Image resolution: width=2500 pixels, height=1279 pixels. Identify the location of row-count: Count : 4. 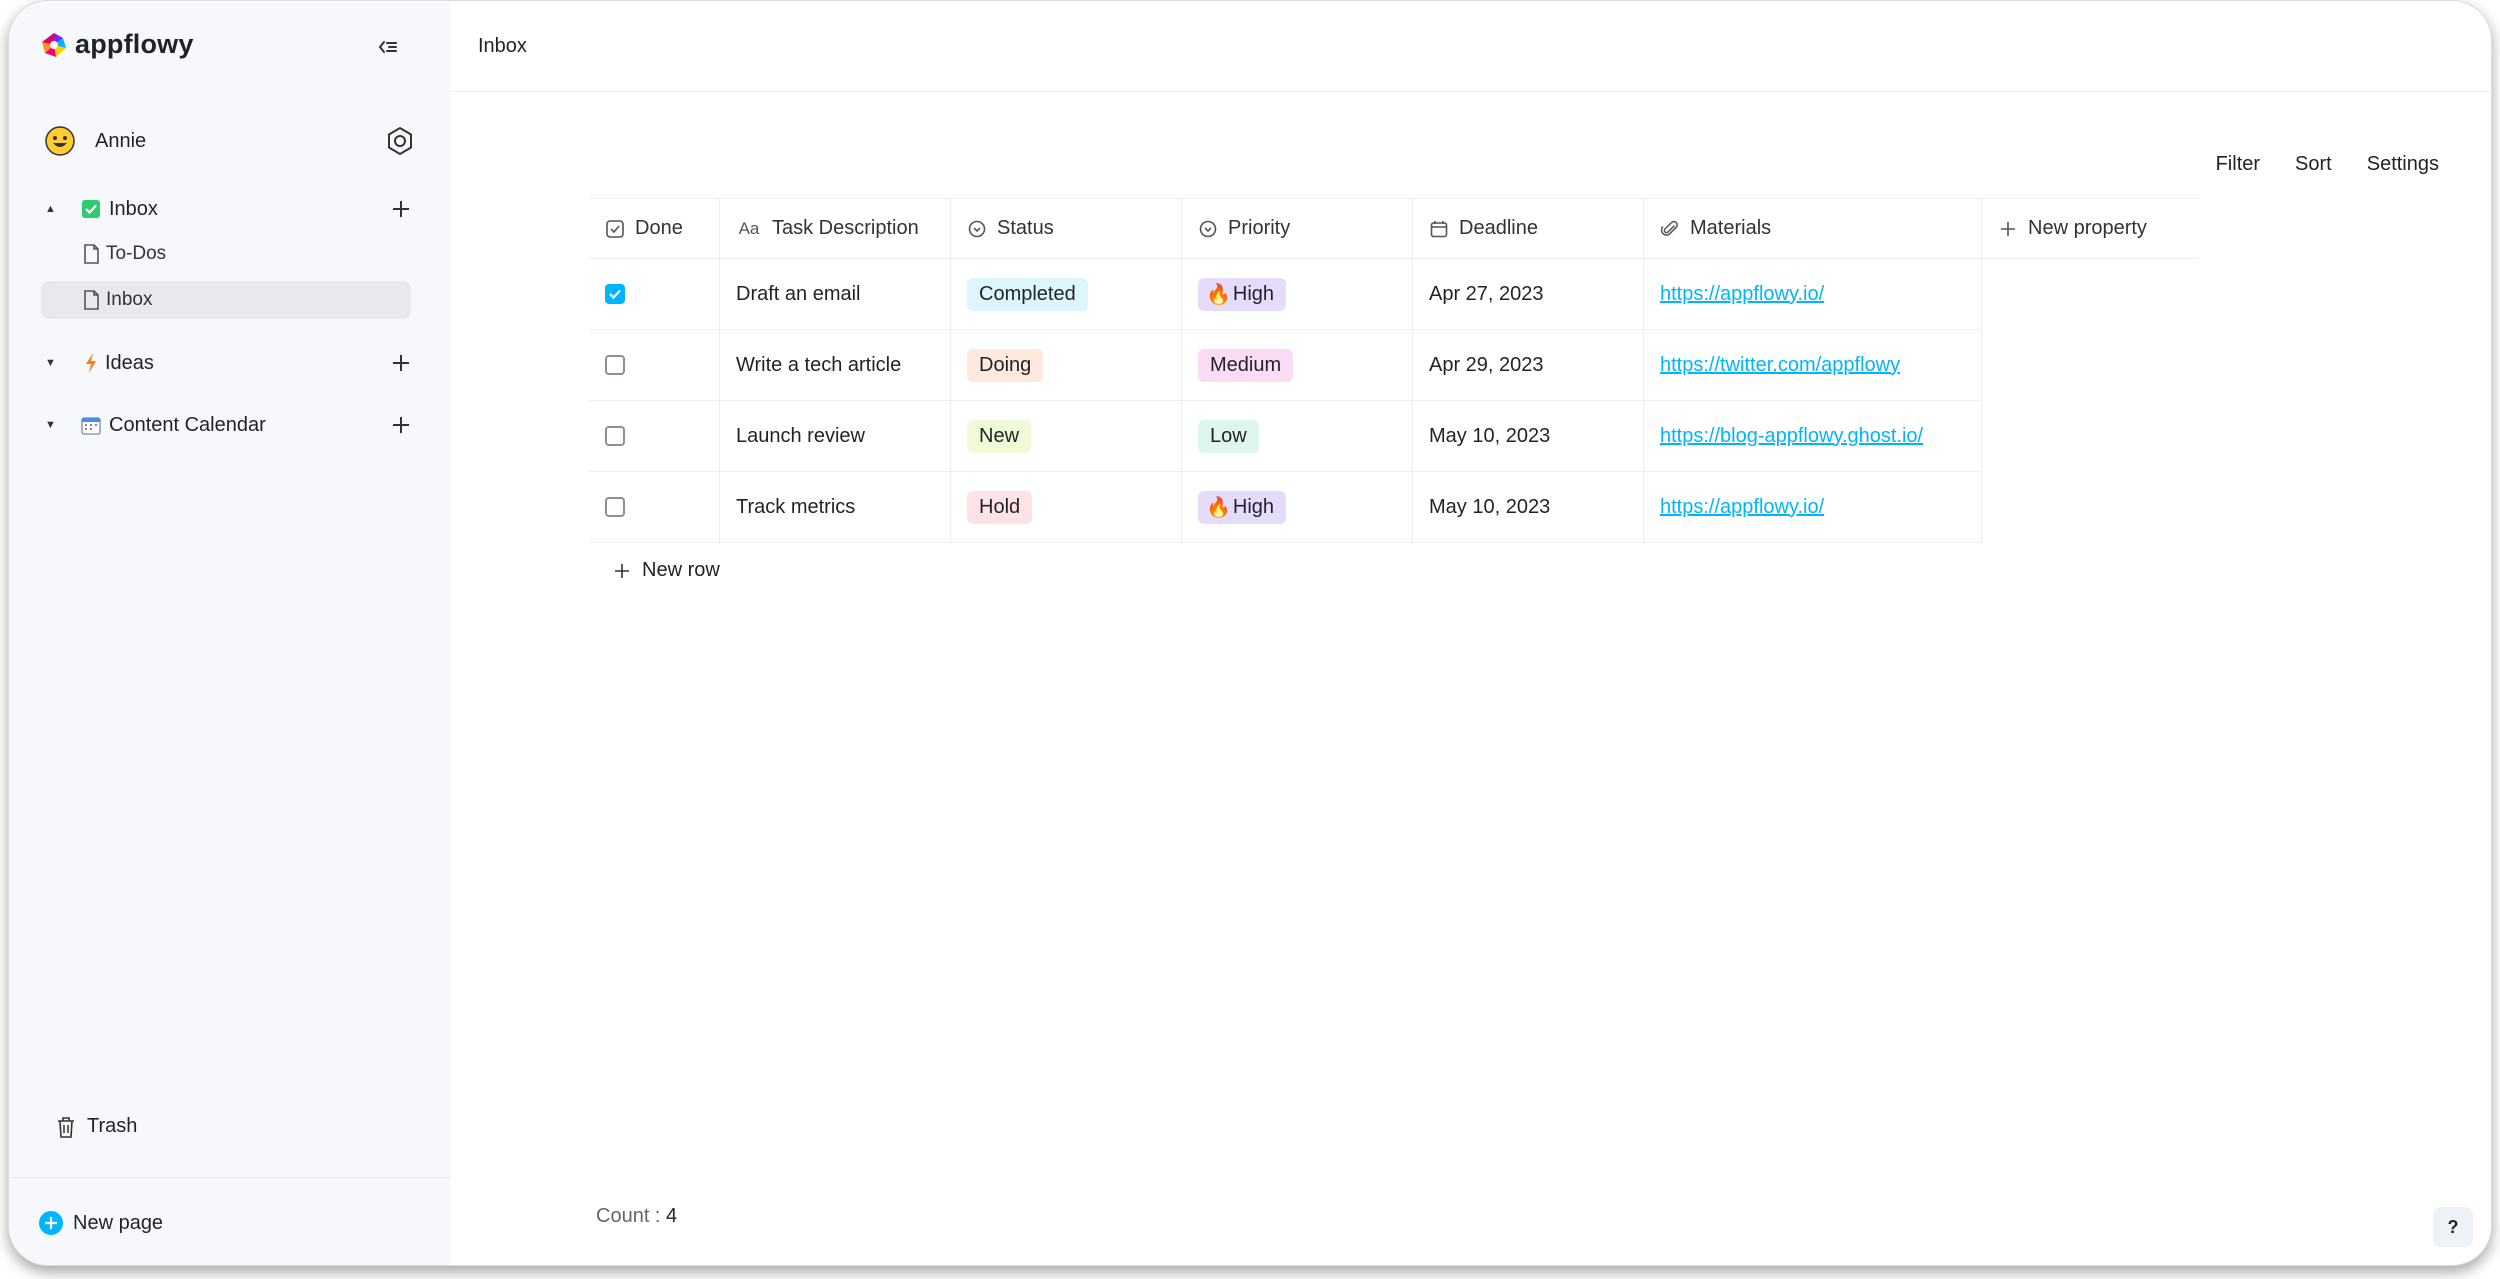
(636, 1216).